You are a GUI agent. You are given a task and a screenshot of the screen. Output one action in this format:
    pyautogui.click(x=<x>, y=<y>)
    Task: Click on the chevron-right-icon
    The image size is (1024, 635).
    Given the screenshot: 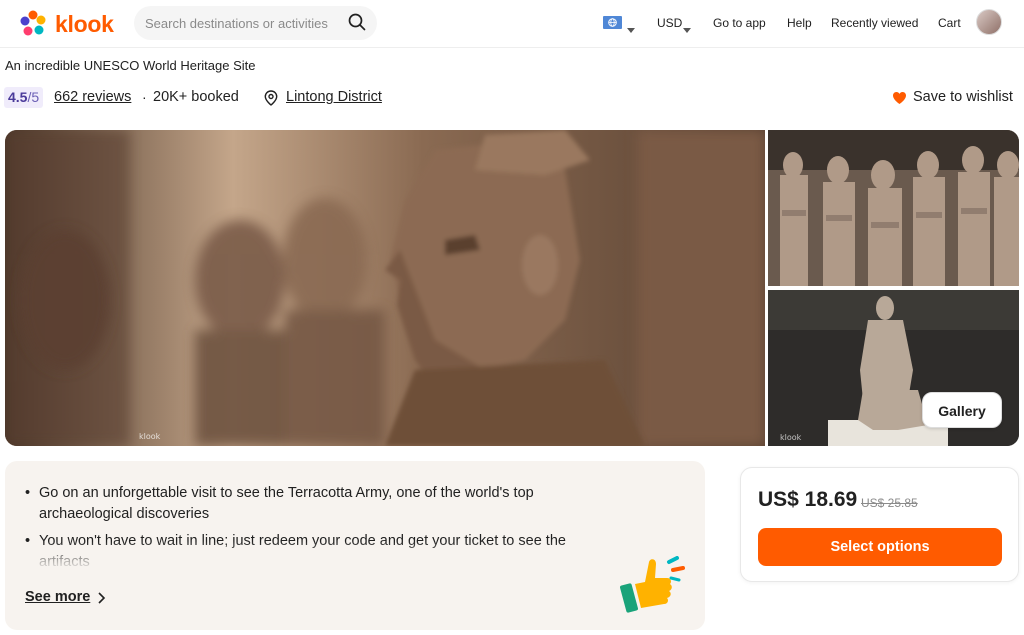 What is the action you would take?
    pyautogui.click(x=101, y=600)
    